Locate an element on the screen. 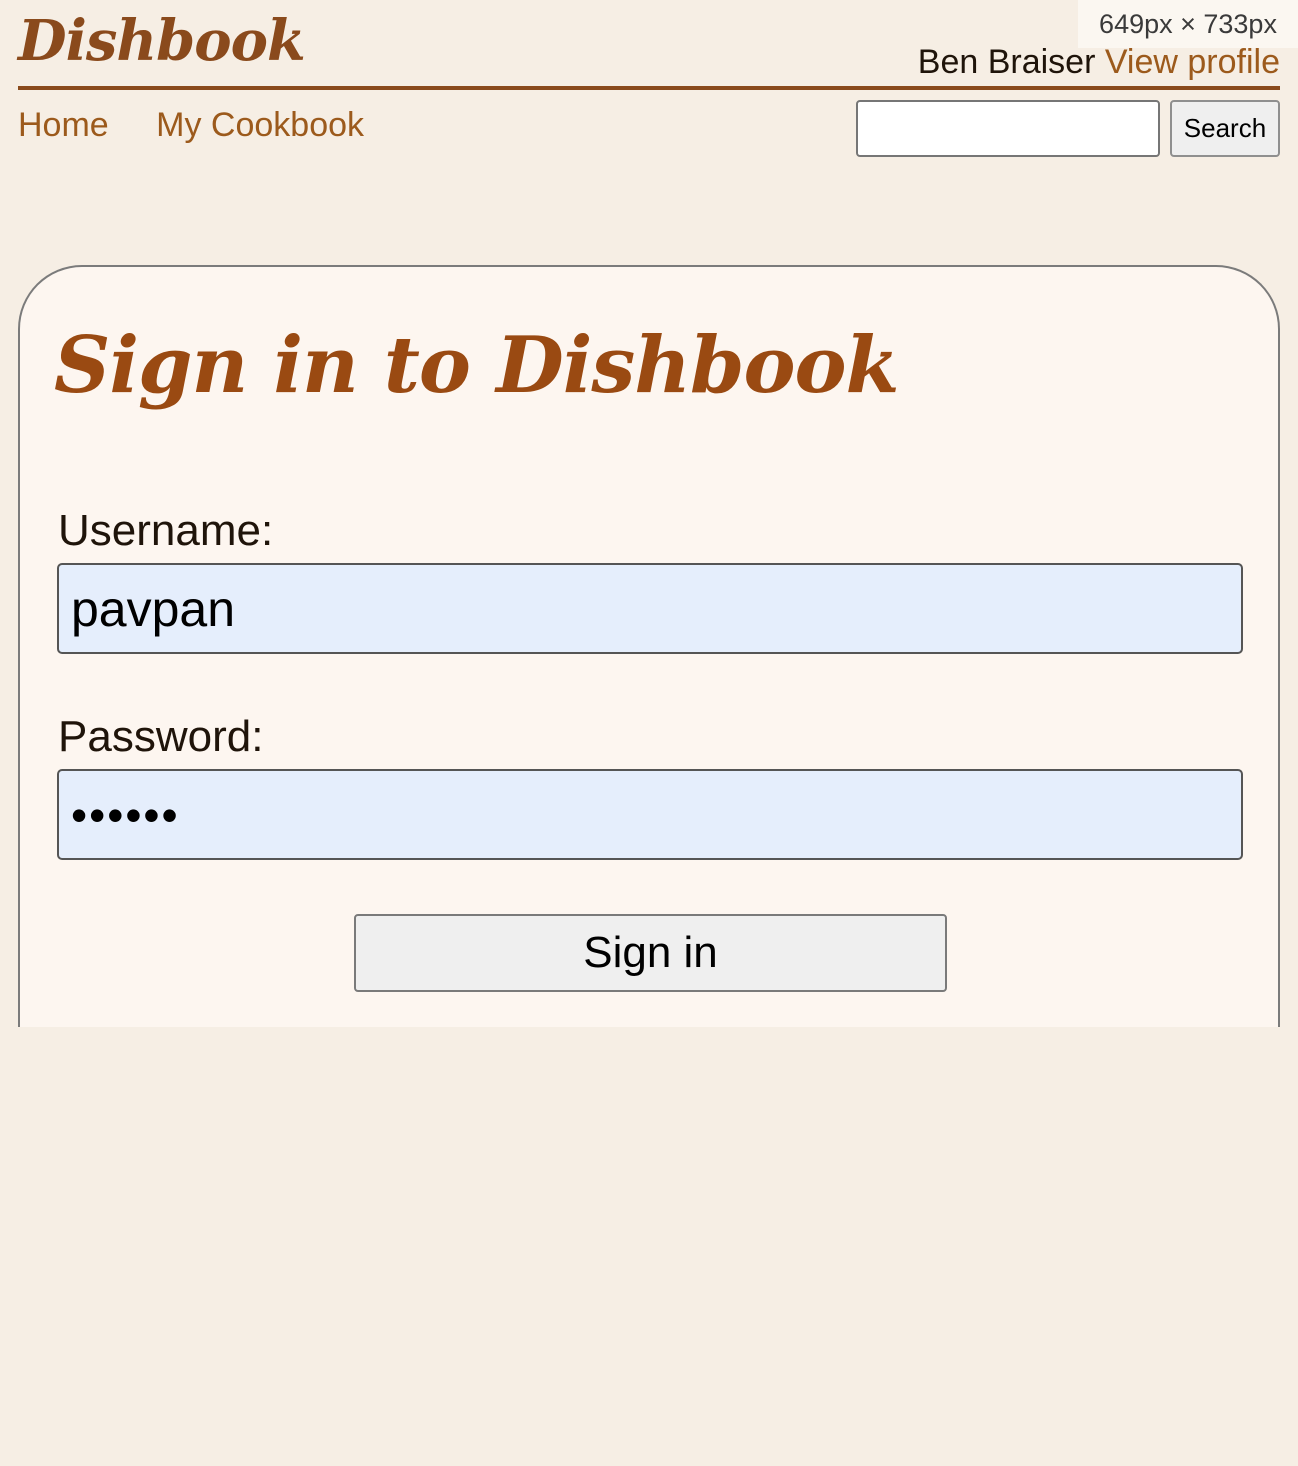  view-profile-link: View profile is located at coordinates (1192, 62).